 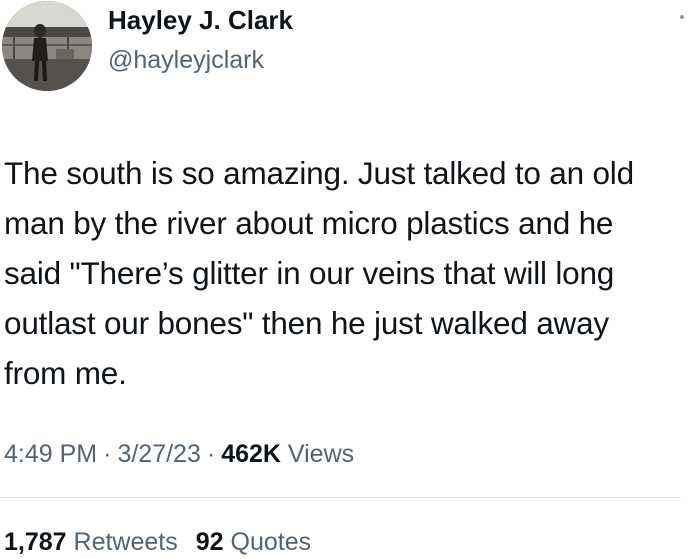 I want to click on display-name: Hayley J. Clark, so click(x=200, y=20).